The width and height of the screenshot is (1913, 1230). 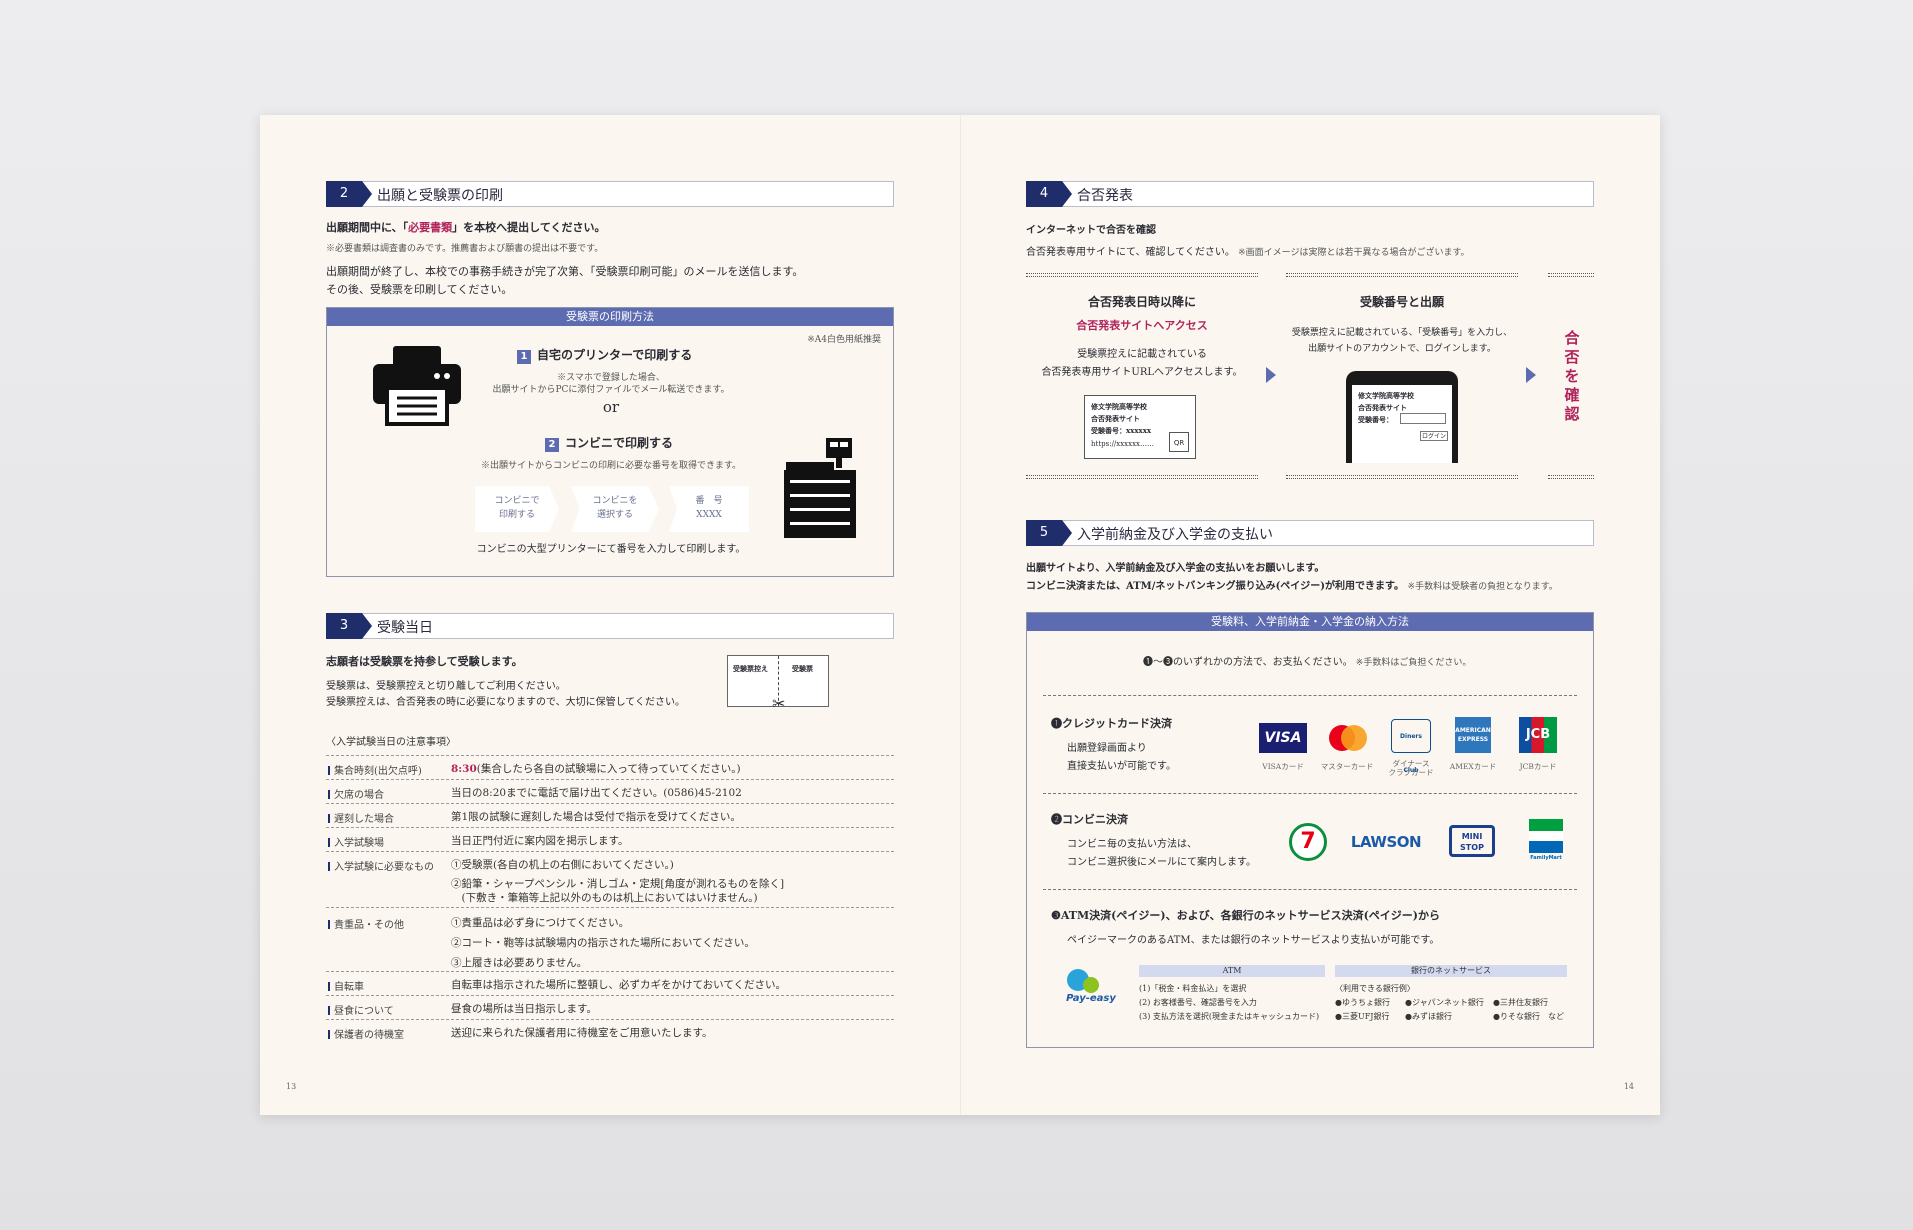 I want to click on seven-eleven-logo-icon: 7, so click(x=1308, y=842).